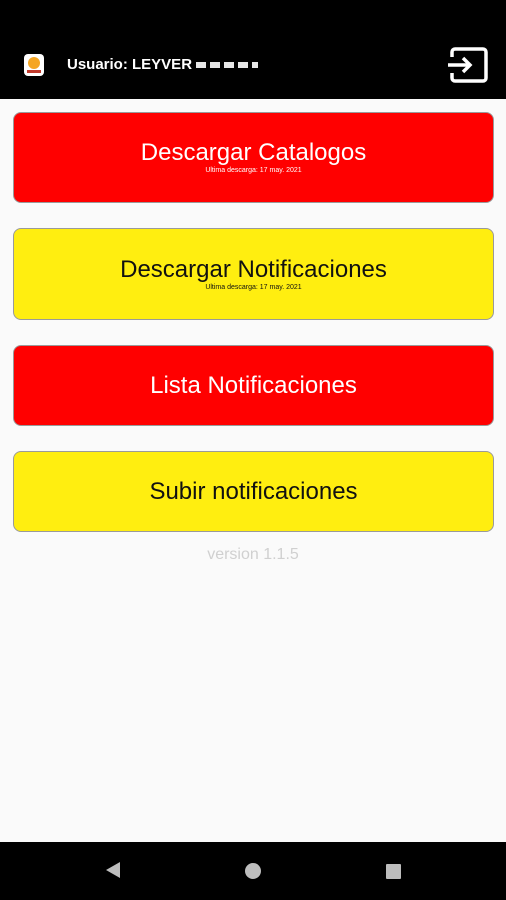  What do you see at coordinates (227, 65) in the screenshot?
I see `redacted-name` at bounding box center [227, 65].